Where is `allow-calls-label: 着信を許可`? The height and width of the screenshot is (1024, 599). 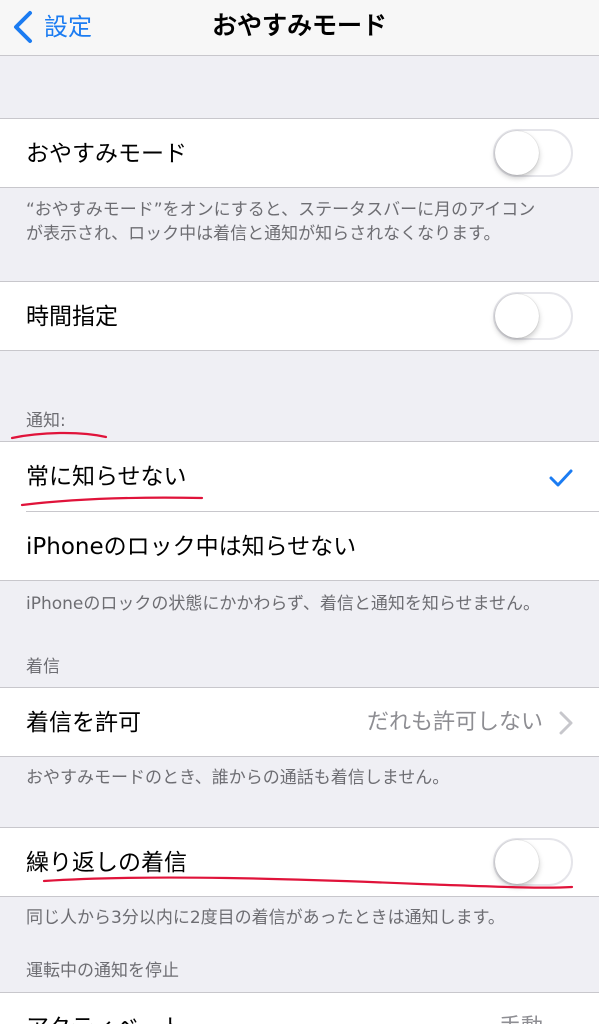 allow-calls-label: 着信を許可 is located at coordinates (83, 723).